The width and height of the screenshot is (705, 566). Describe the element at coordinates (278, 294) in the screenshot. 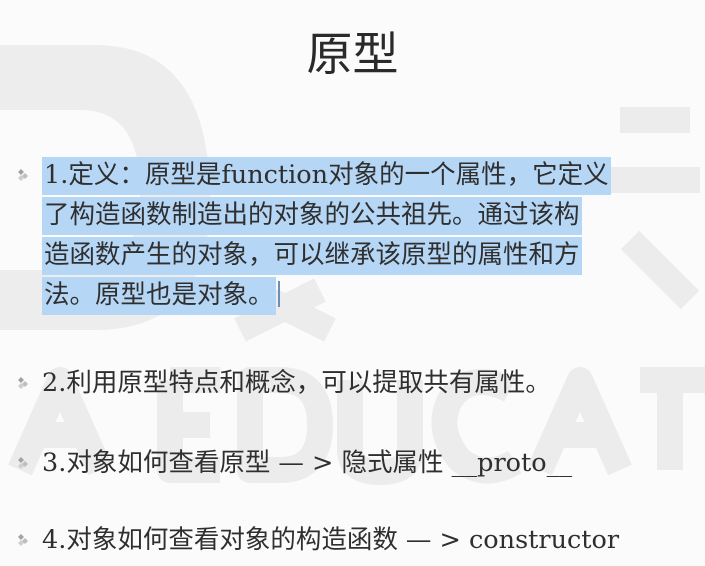

I see `text-cursor` at that location.